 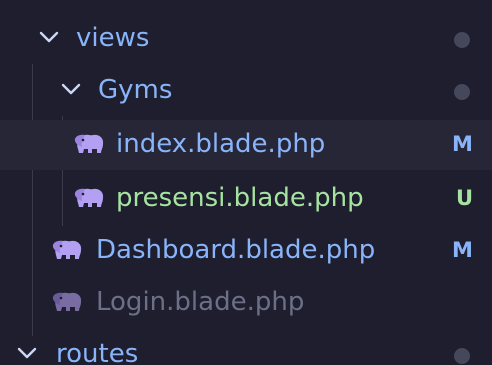 What do you see at coordinates (465, 198) in the screenshot?
I see `git-status-badge: U` at bounding box center [465, 198].